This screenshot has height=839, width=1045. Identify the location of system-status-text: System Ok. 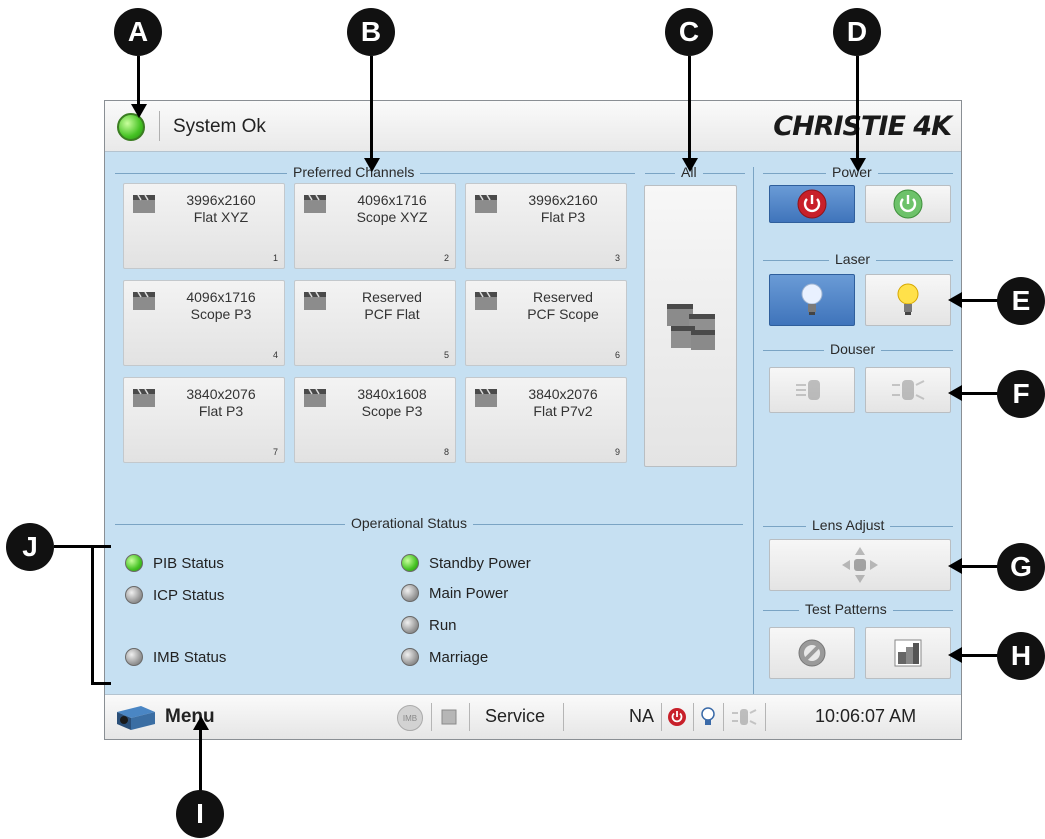
(219, 126).